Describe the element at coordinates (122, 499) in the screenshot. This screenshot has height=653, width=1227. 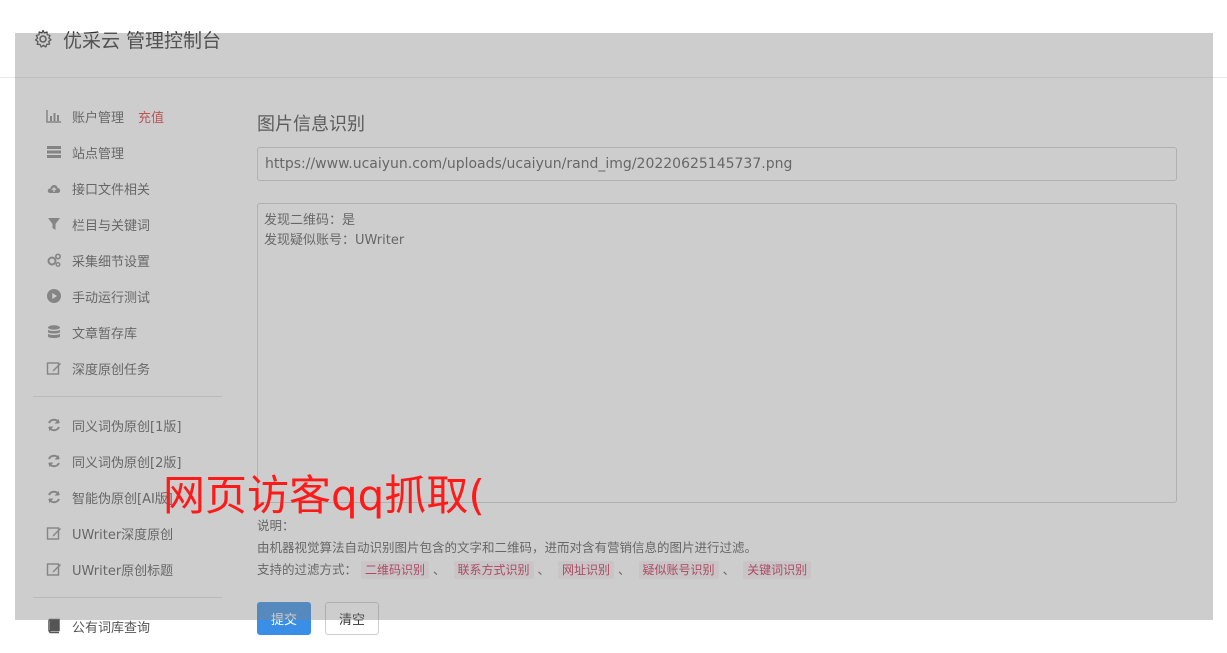
I see `sidebar-item-label: 智能伪原创[AI版]` at that location.